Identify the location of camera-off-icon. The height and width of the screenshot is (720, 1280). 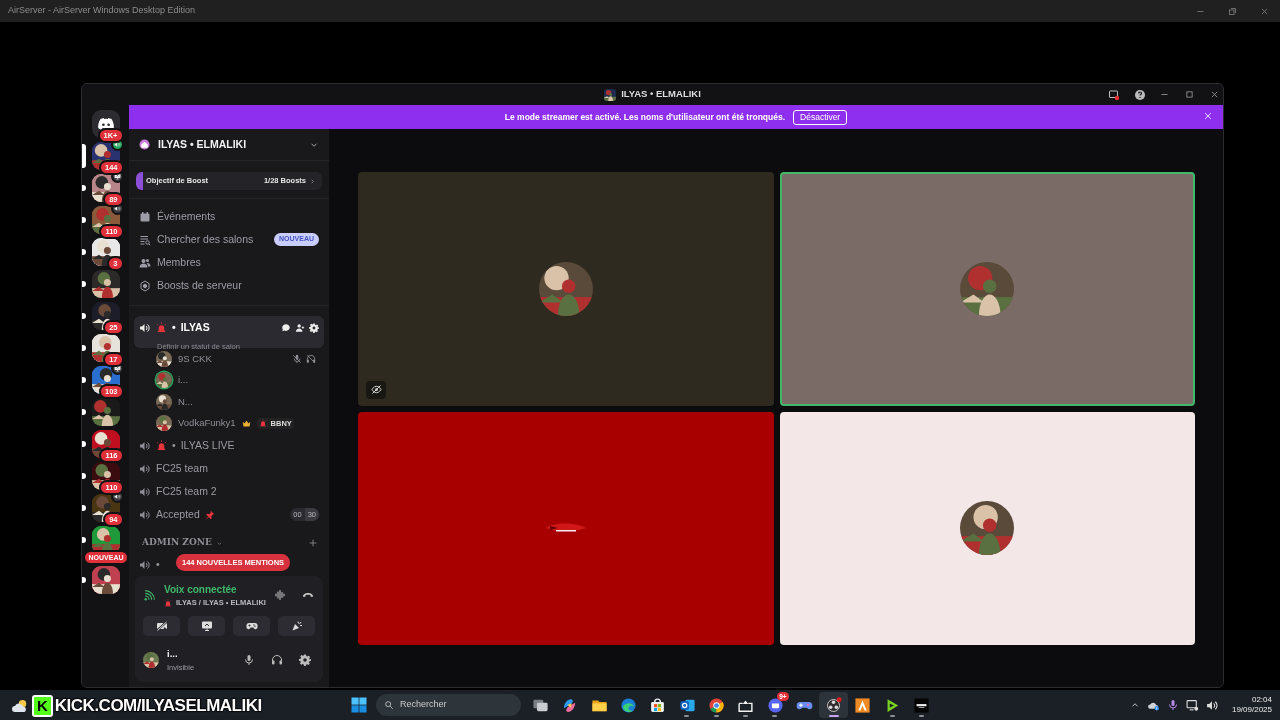
(161, 626).